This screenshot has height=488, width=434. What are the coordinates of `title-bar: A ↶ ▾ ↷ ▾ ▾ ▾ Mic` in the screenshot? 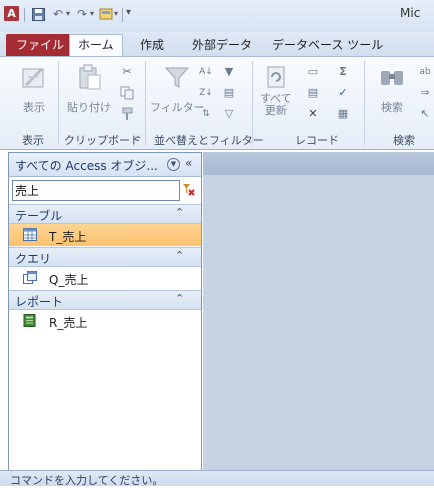 It's located at (217, 16).